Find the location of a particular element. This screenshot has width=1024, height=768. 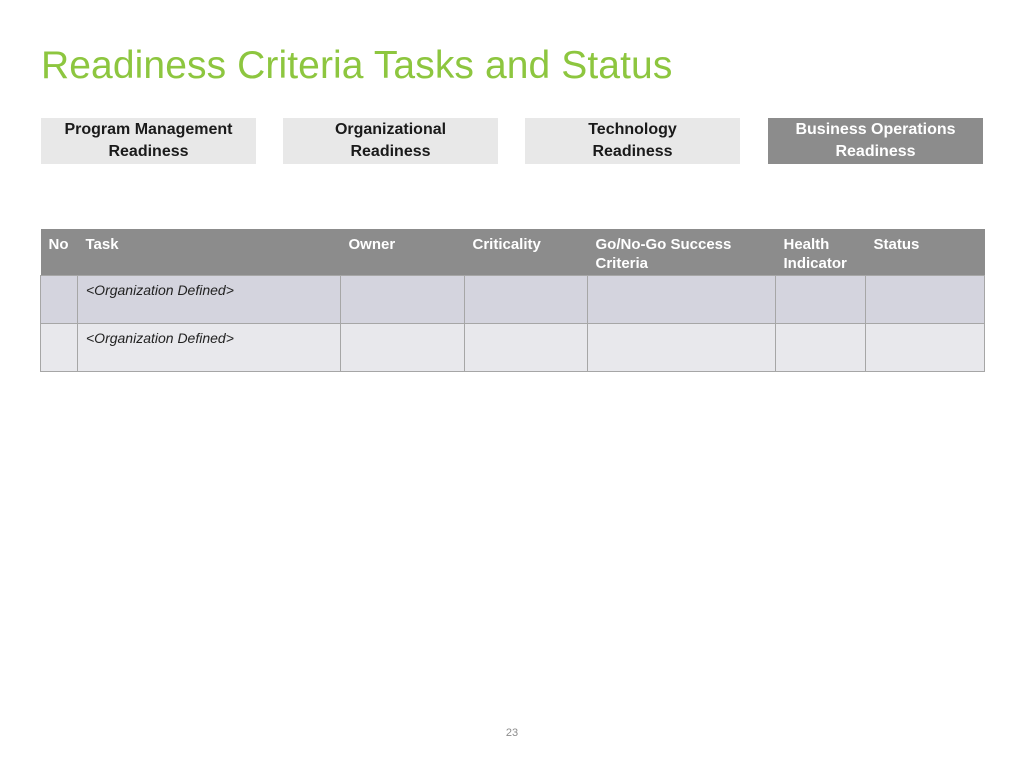

tab-label-line1: Program Management is located at coordinates (148, 129).